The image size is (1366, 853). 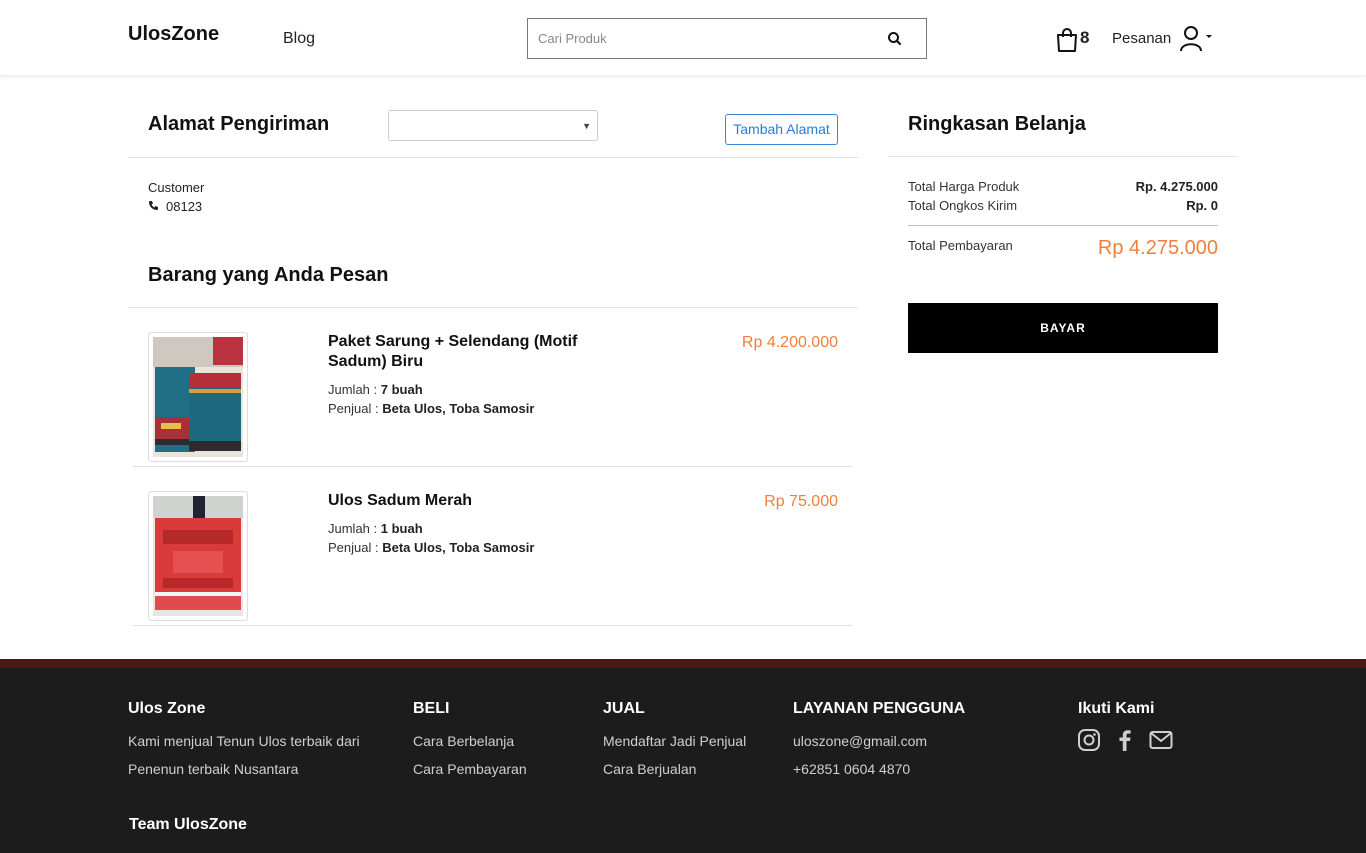 I want to click on top-navbar: UlosZone Blog 8 Pesanan, so click(x=683, y=38).